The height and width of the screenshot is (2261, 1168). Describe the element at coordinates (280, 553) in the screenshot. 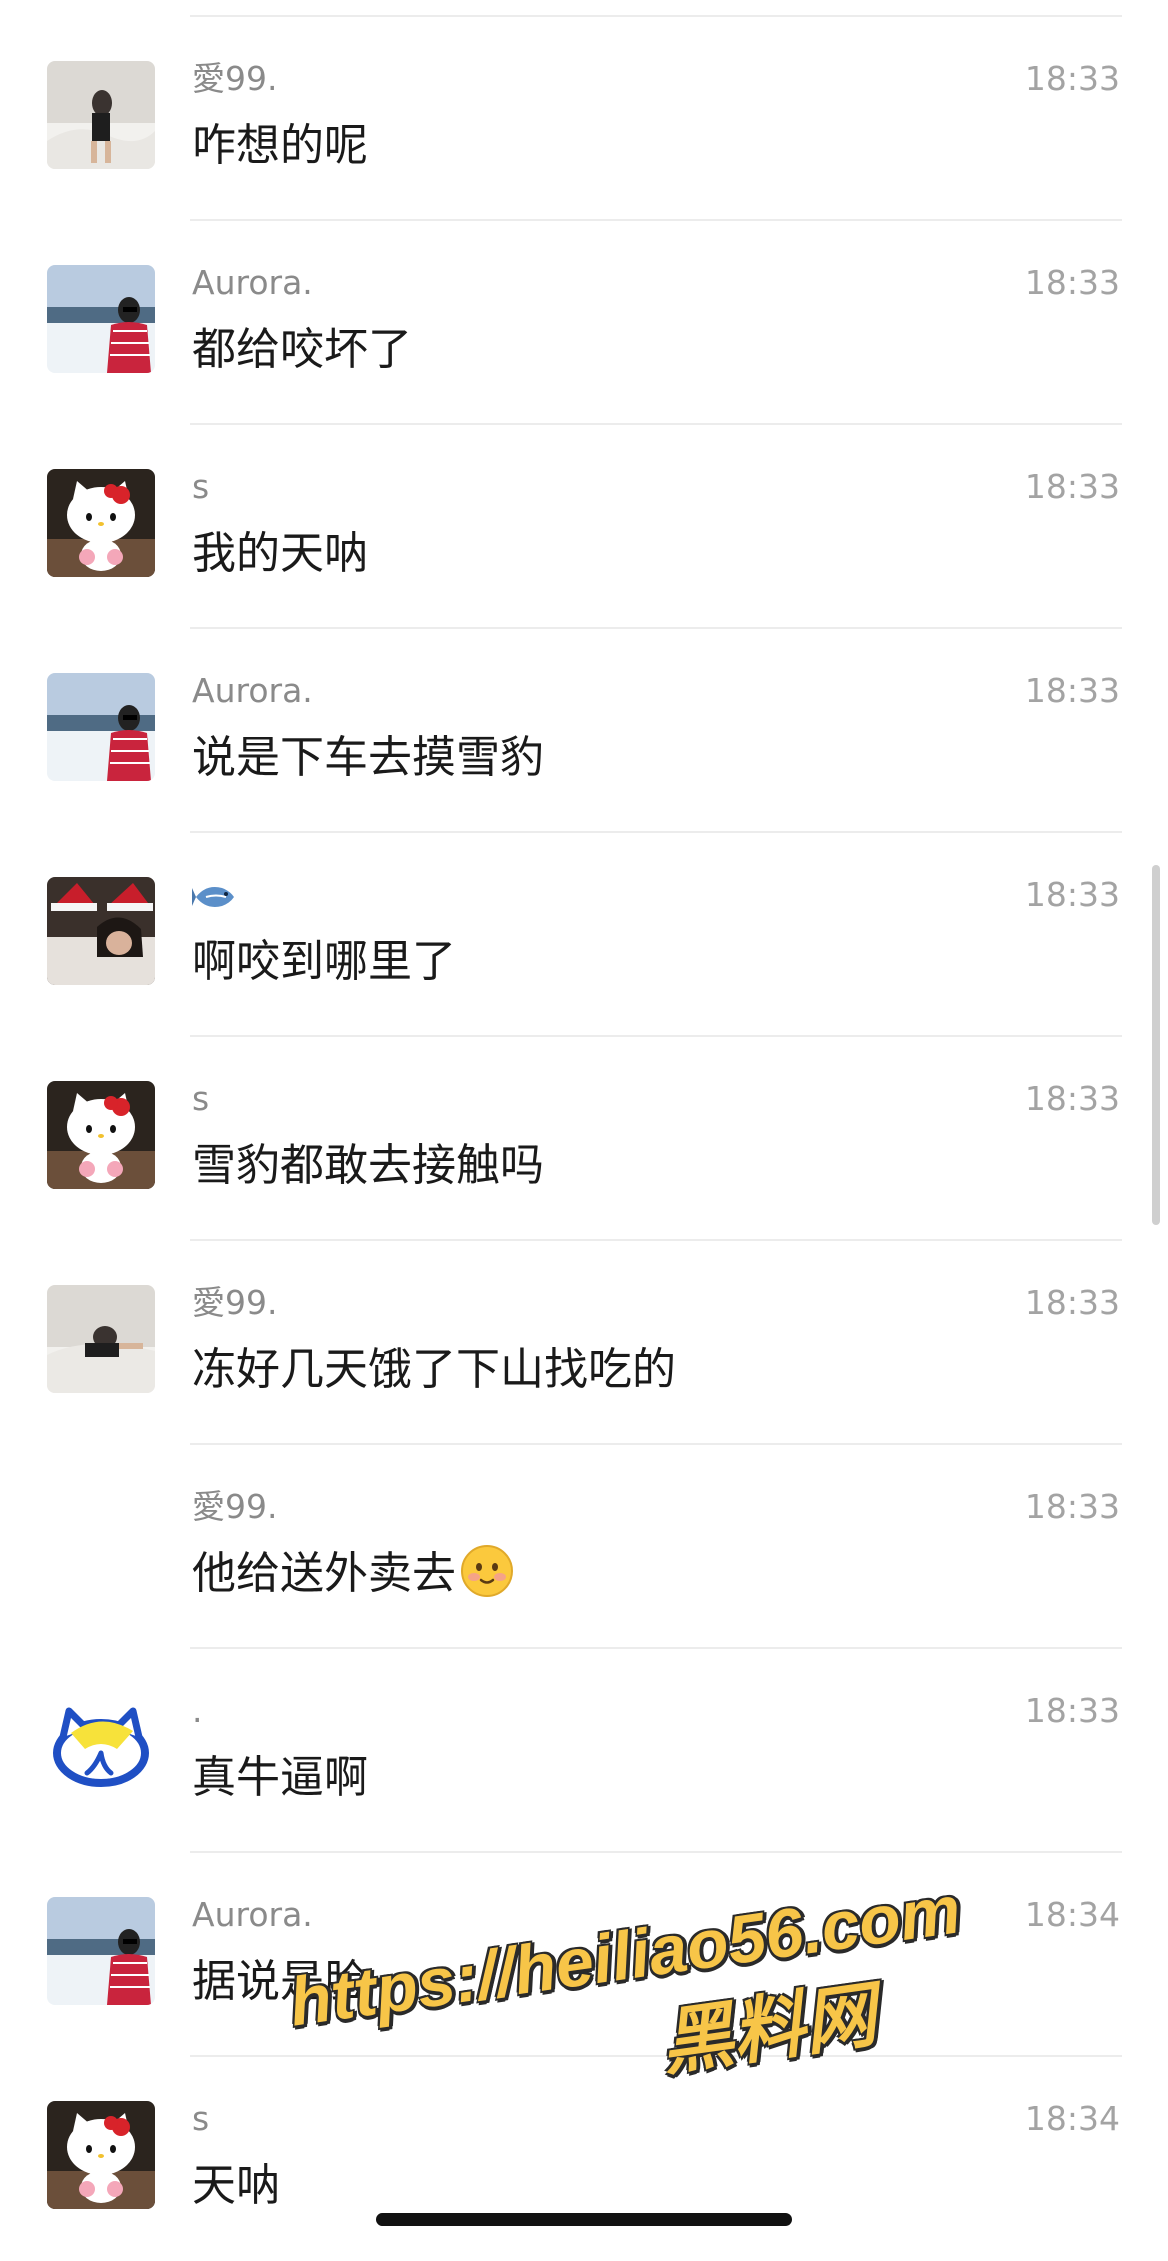

I see `message-text: 我的天呐` at that location.